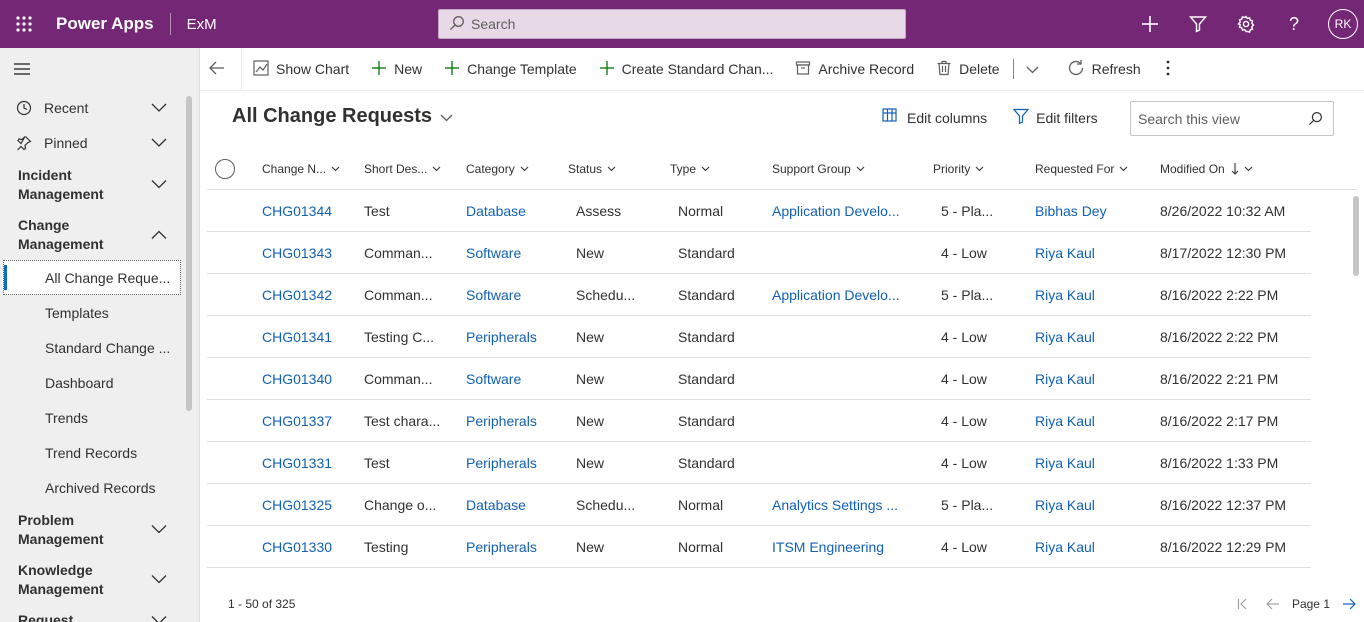  I want to click on cell-change-number: CHG01337, so click(309, 421).